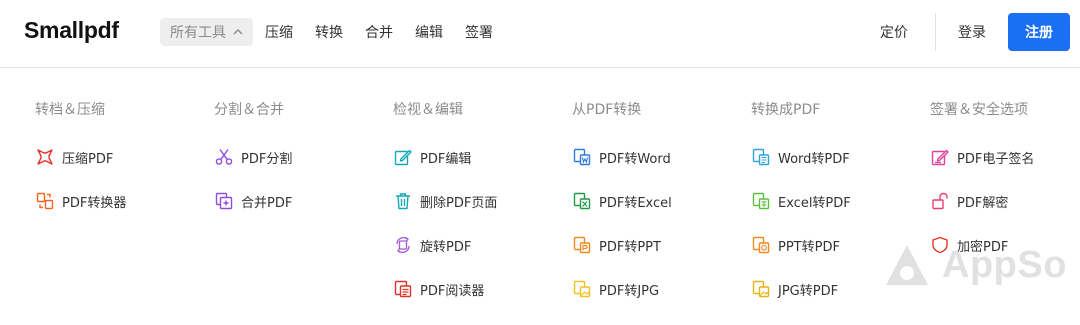 This screenshot has width=1080, height=325. What do you see at coordinates (198, 33) in the screenshot?
I see `all-tools-label: 所有工具` at bounding box center [198, 33].